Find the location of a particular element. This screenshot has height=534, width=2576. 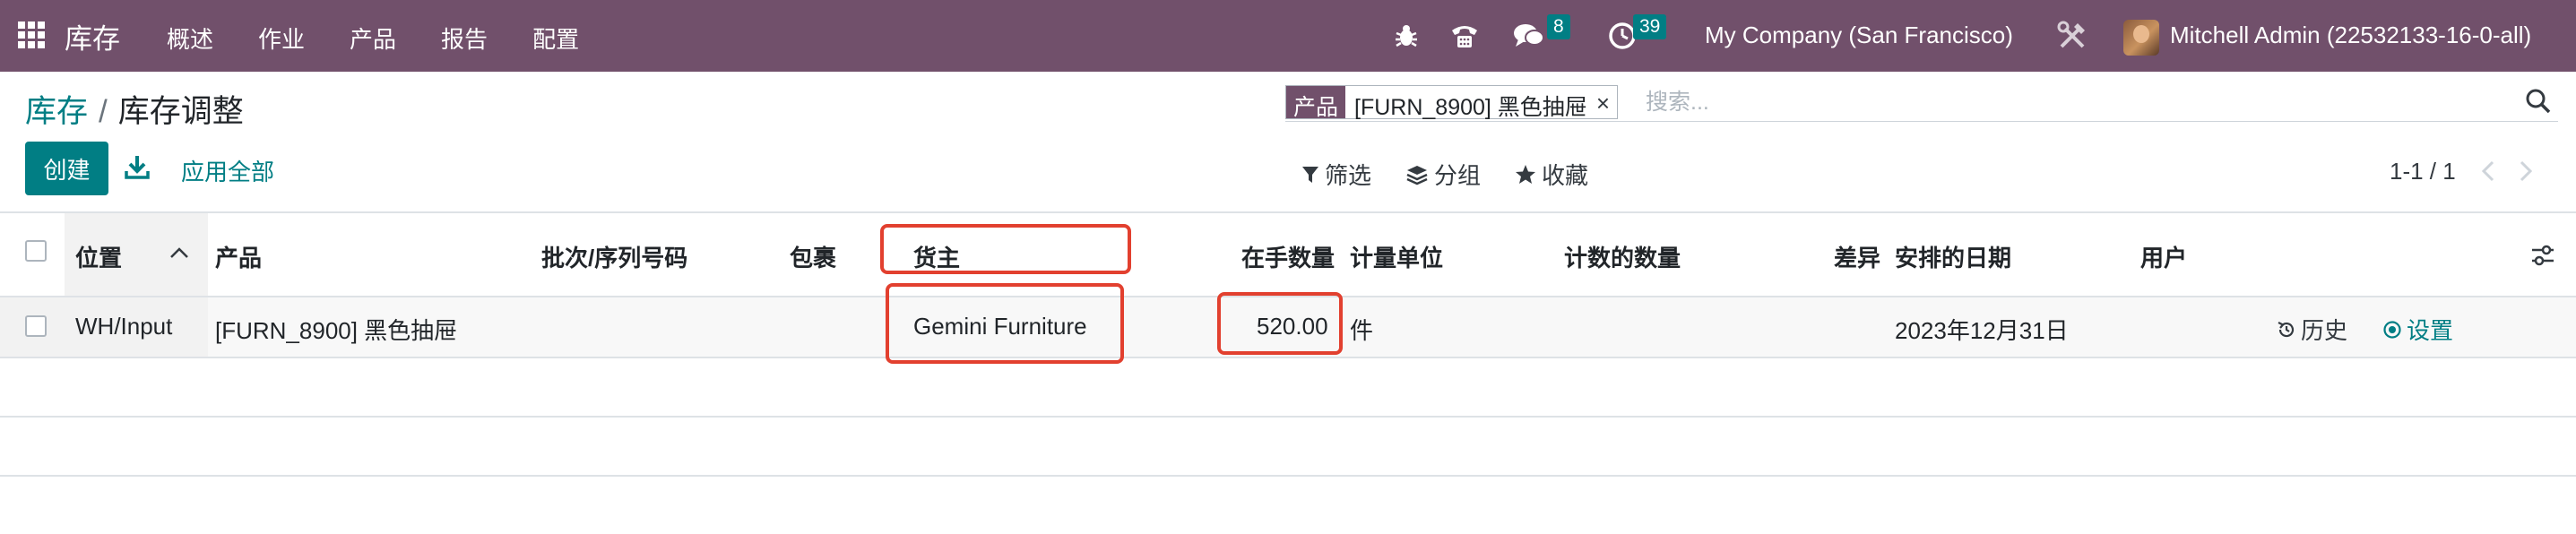

highlight-owner-cell is located at coordinates (1005, 323).